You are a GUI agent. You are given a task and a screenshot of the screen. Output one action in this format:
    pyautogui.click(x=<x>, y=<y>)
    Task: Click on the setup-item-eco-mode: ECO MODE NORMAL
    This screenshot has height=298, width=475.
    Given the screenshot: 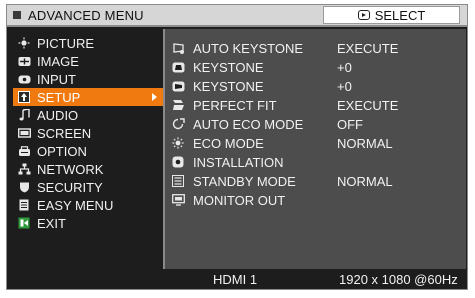 What is the action you would take?
    pyautogui.click(x=282, y=143)
    